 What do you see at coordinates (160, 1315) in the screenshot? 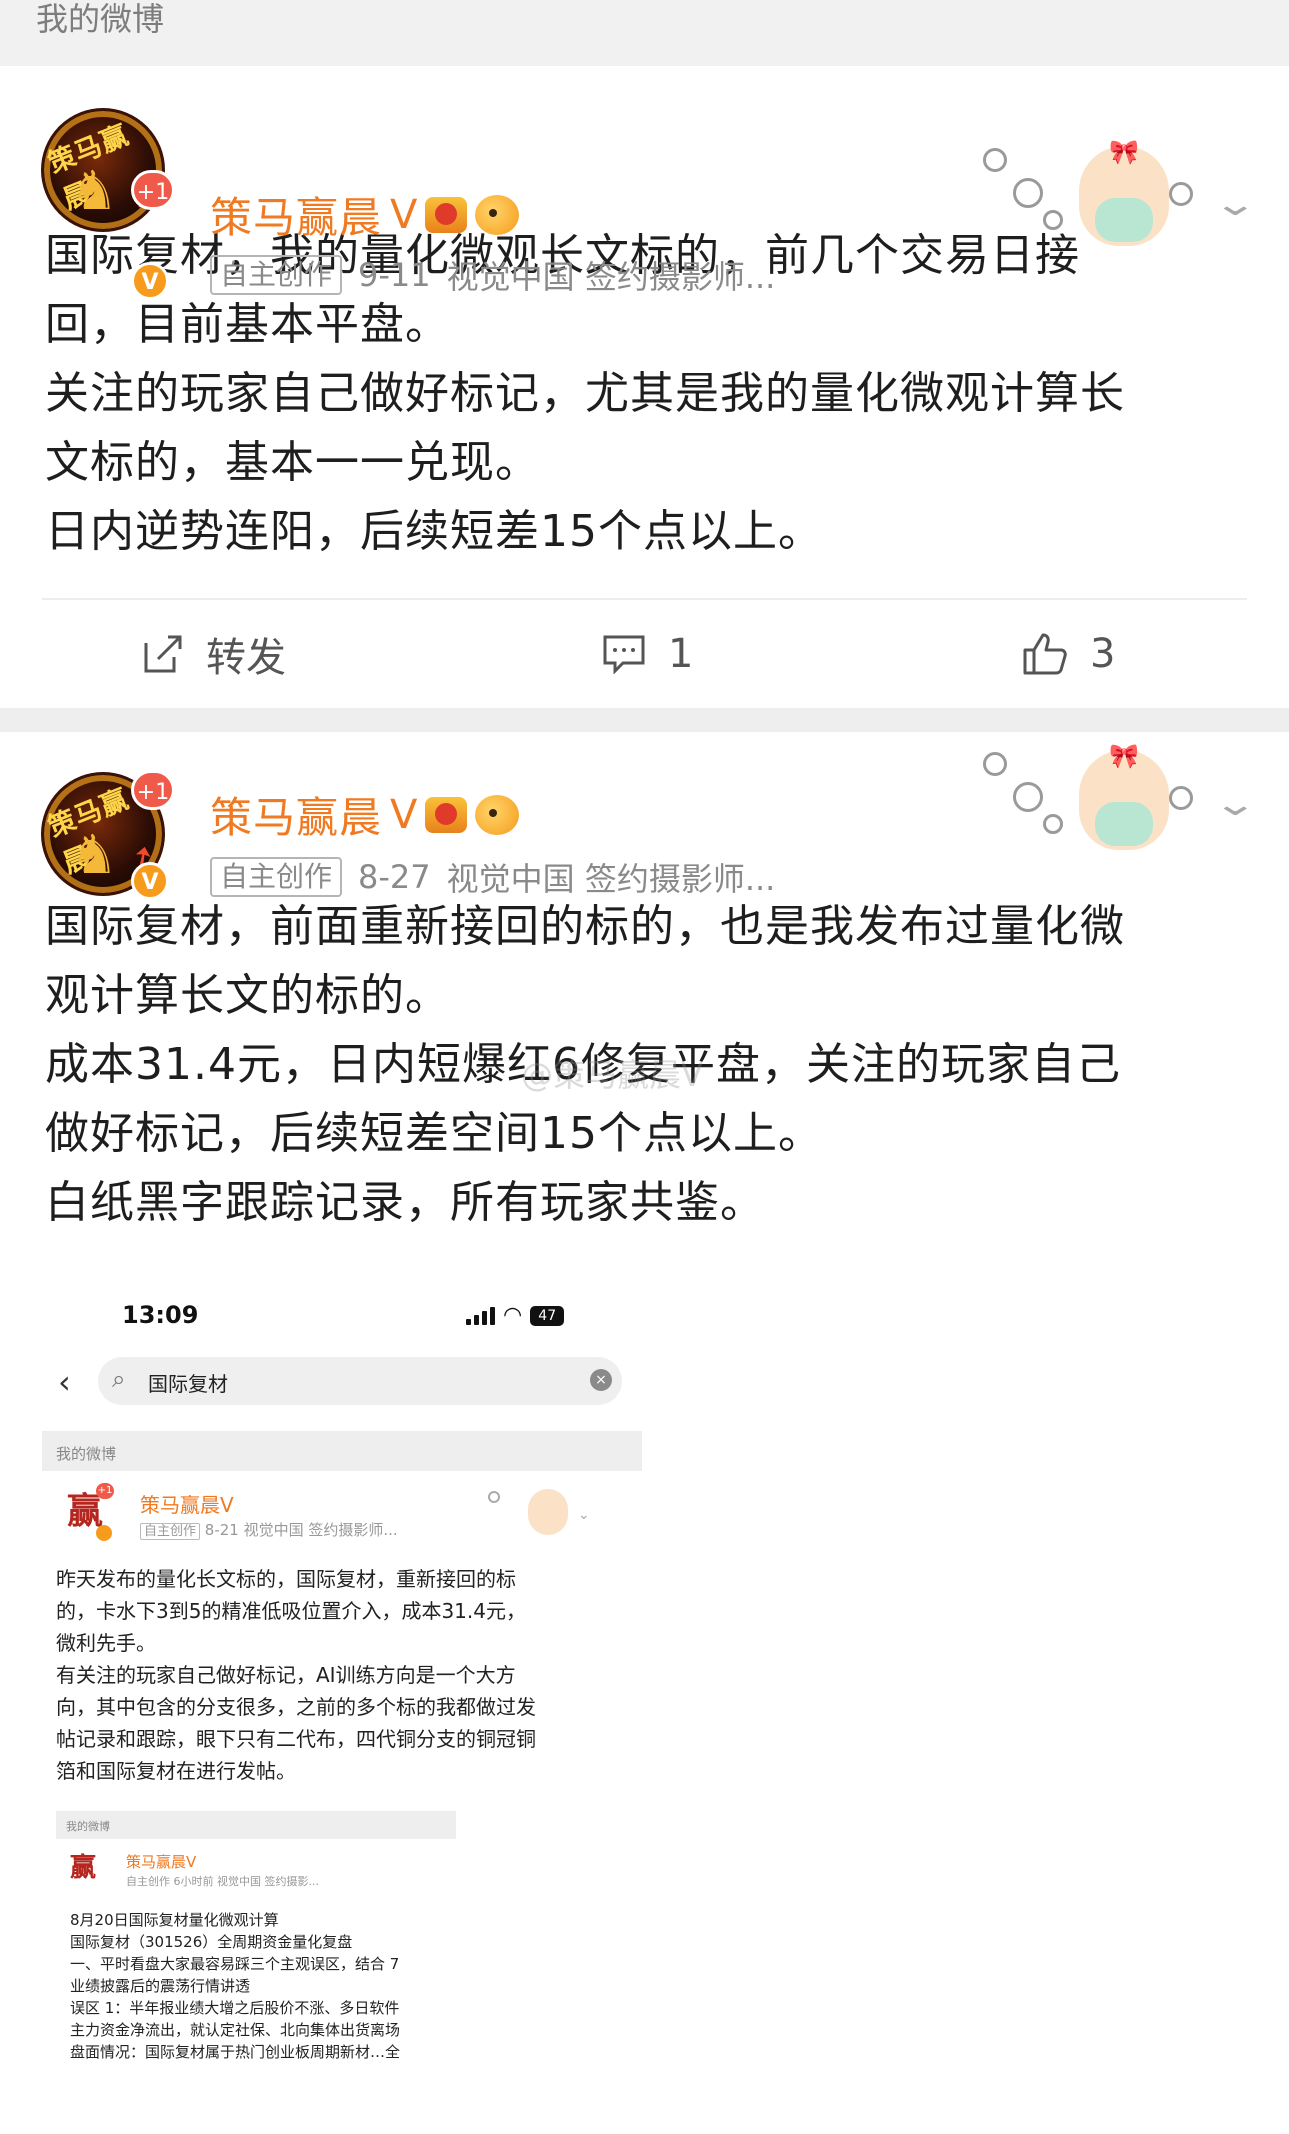
I see `status-time: 13:09` at bounding box center [160, 1315].